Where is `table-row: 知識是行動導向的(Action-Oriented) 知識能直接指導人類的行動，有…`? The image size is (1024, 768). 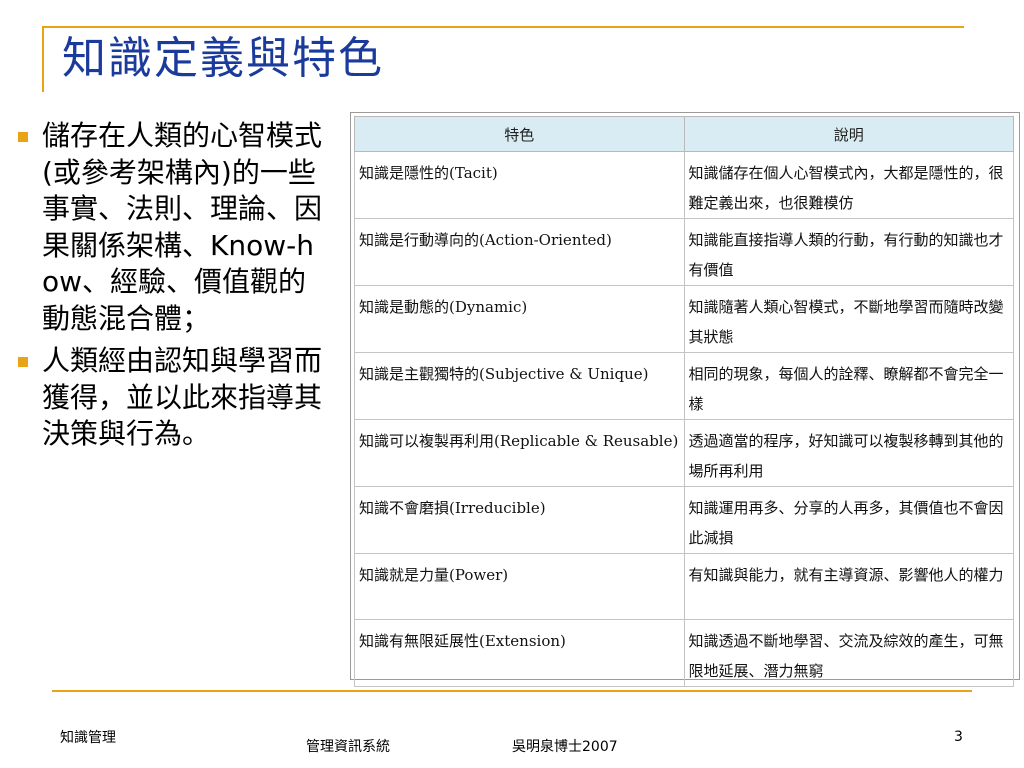 table-row: 知識是行動導向的(Action-Oriented) 知識能直接指導人類的行動，有… is located at coordinates (684, 252).